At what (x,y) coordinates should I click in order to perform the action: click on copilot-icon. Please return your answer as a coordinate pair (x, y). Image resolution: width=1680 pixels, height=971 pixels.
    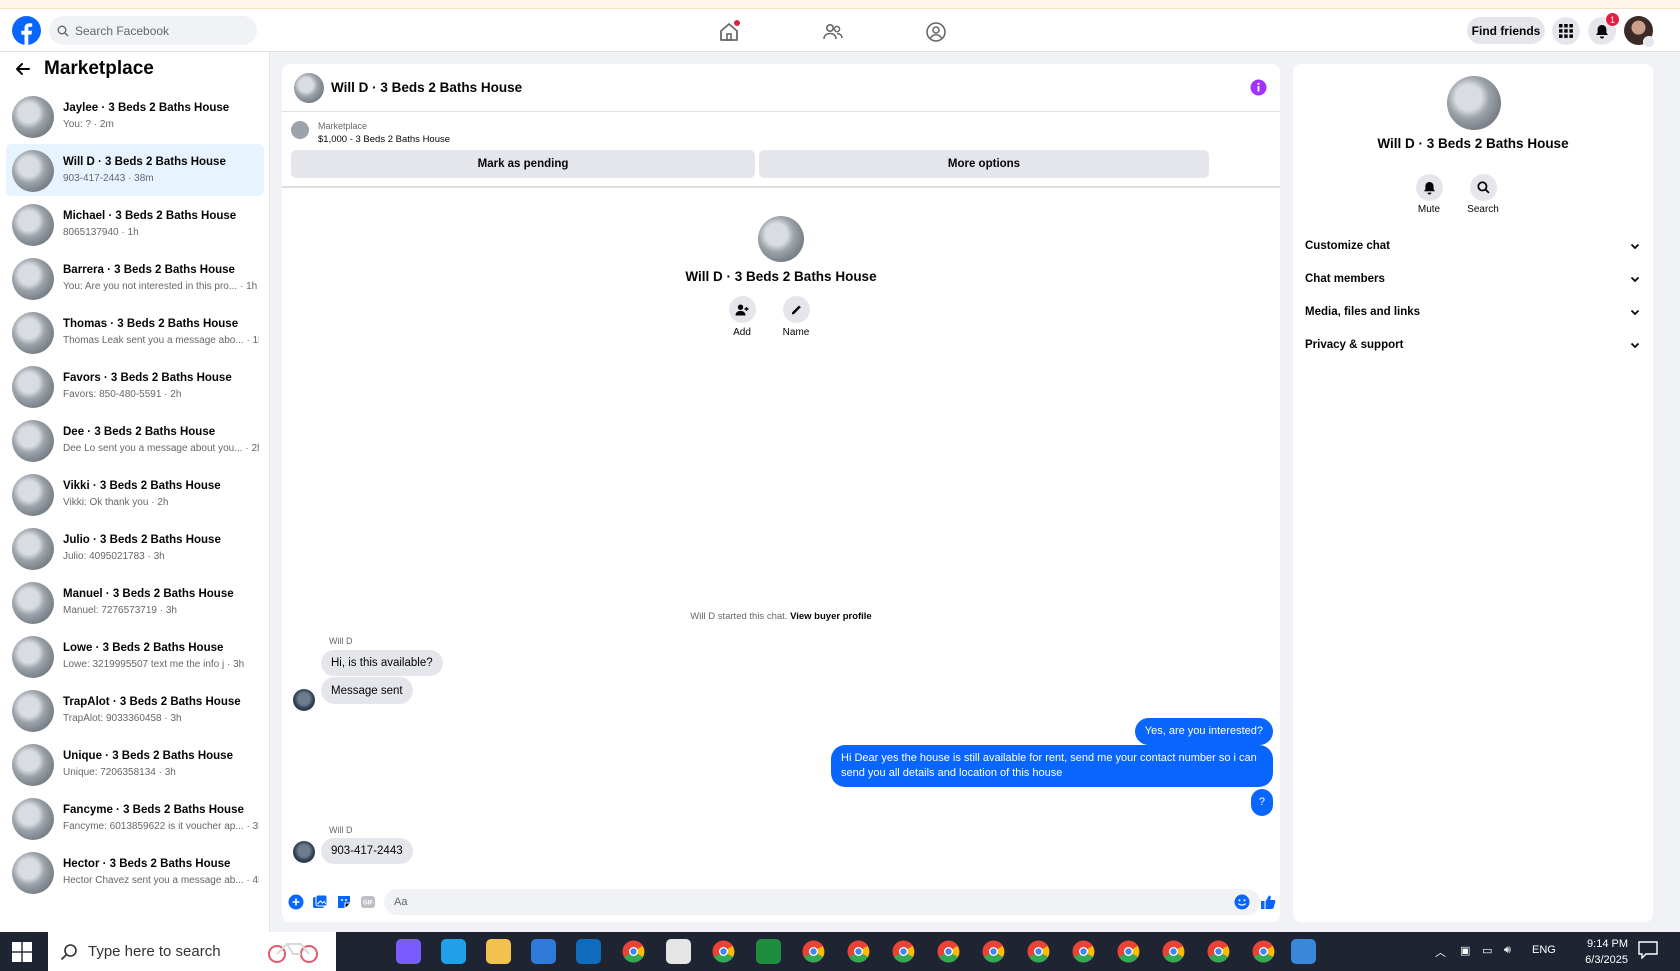
    Looking at the image, I should click on (408, 951).